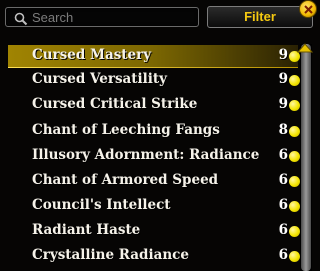 Image resolution: width=320 pixels, height=271 pixels. I want to click on list-item: Cursed Versatility 9, so click(154, 80).